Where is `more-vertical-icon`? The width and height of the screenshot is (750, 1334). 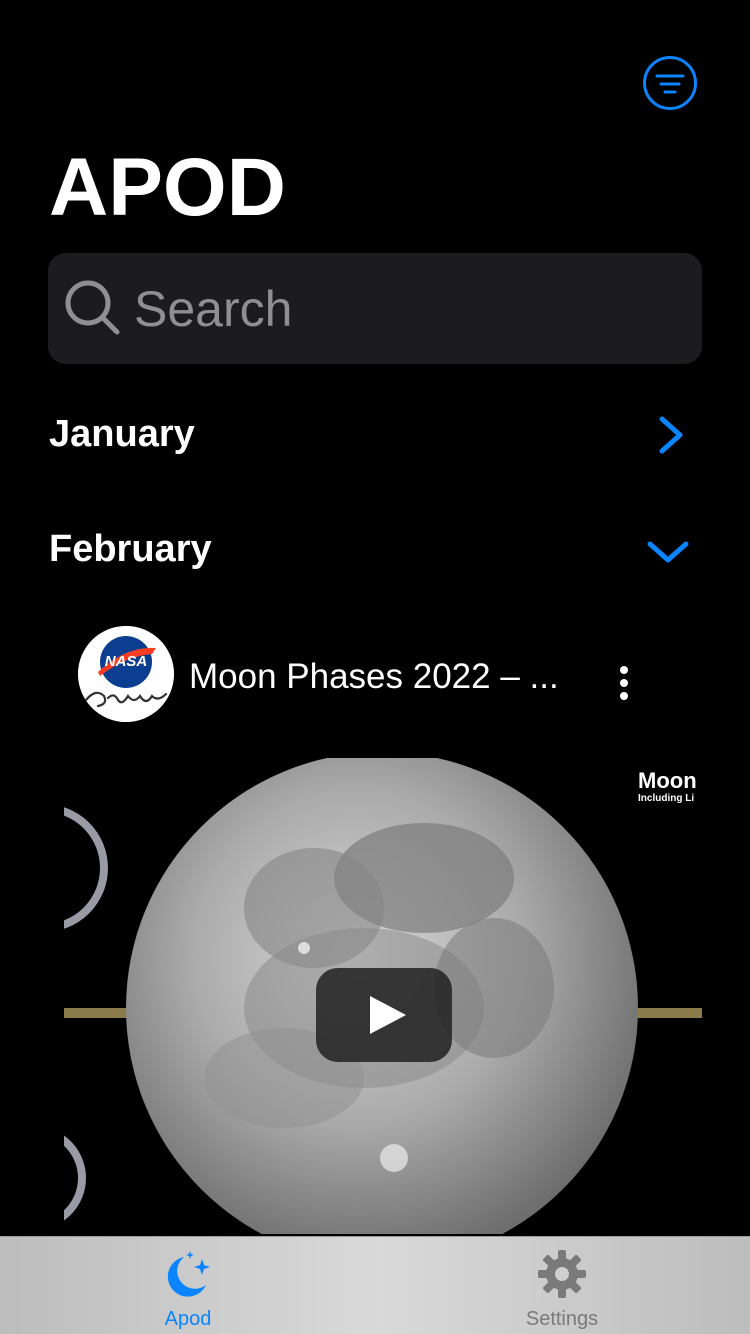 more-vertical-icon is located at coordinates (624, 684).